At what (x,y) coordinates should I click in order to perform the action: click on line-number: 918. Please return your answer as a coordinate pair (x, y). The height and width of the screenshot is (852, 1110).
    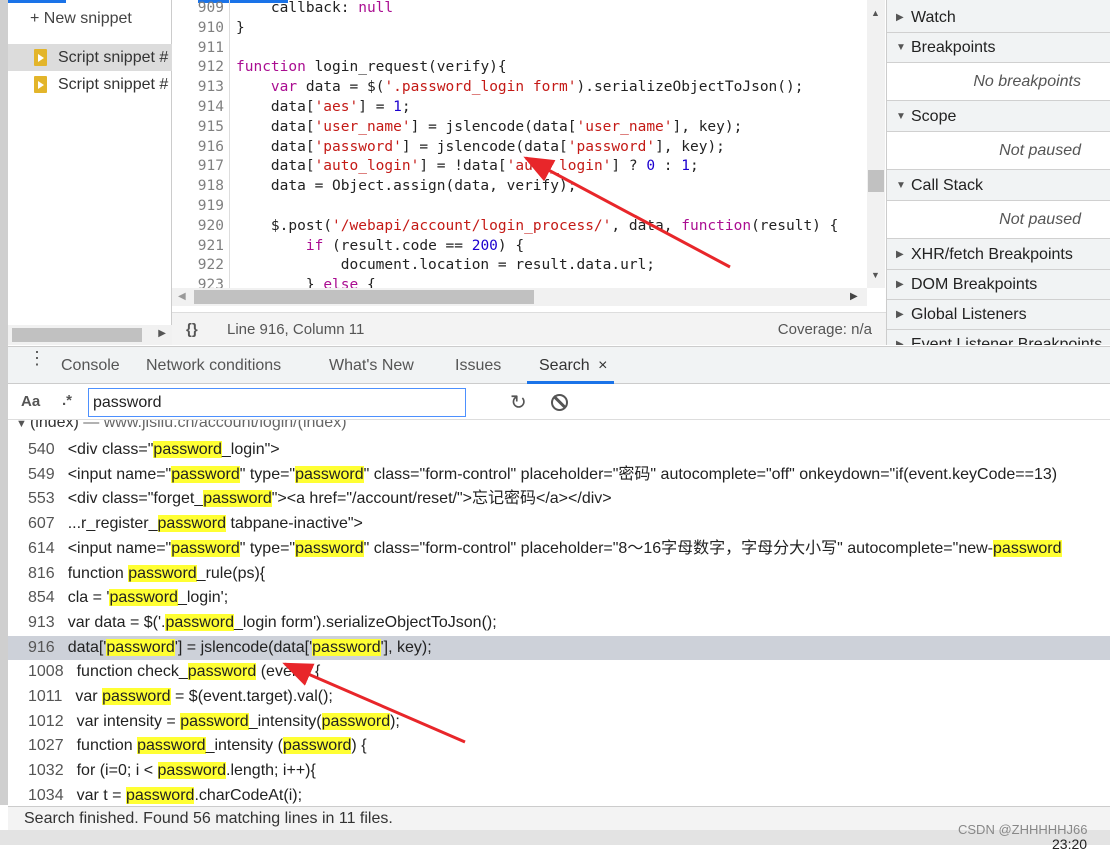
    Looking at the image, I should click on (198, 186).